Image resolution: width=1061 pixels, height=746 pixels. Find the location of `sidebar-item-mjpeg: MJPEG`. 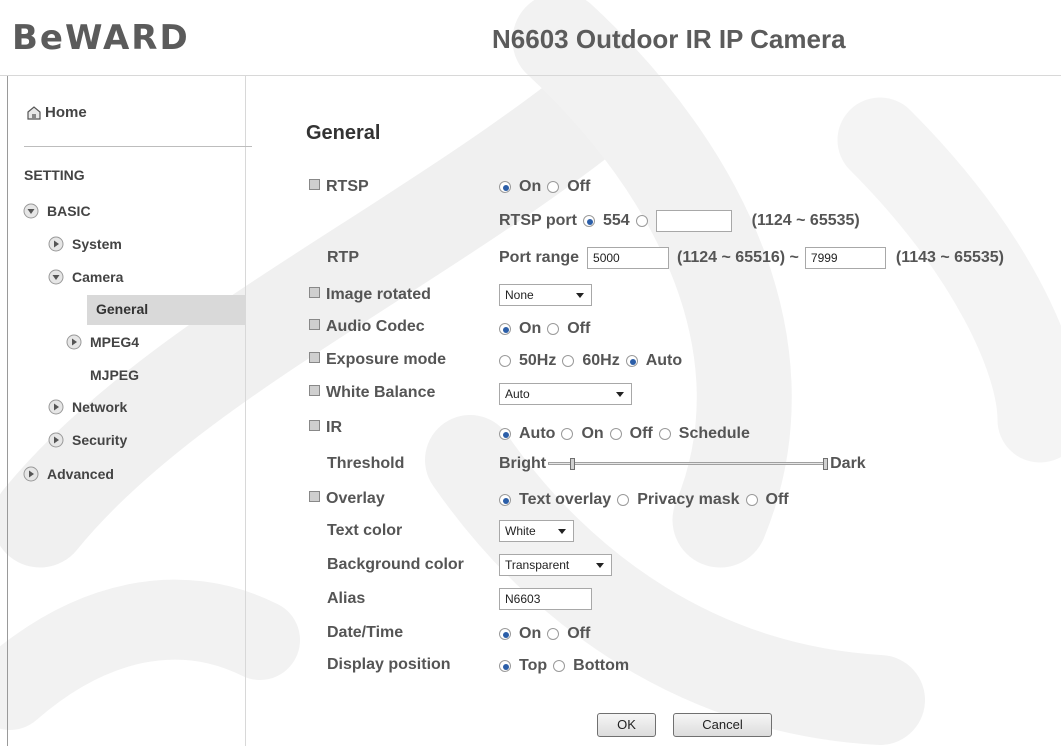

sidebar-item-mjpeg: MJPEG is located at coordinates (114, 375).